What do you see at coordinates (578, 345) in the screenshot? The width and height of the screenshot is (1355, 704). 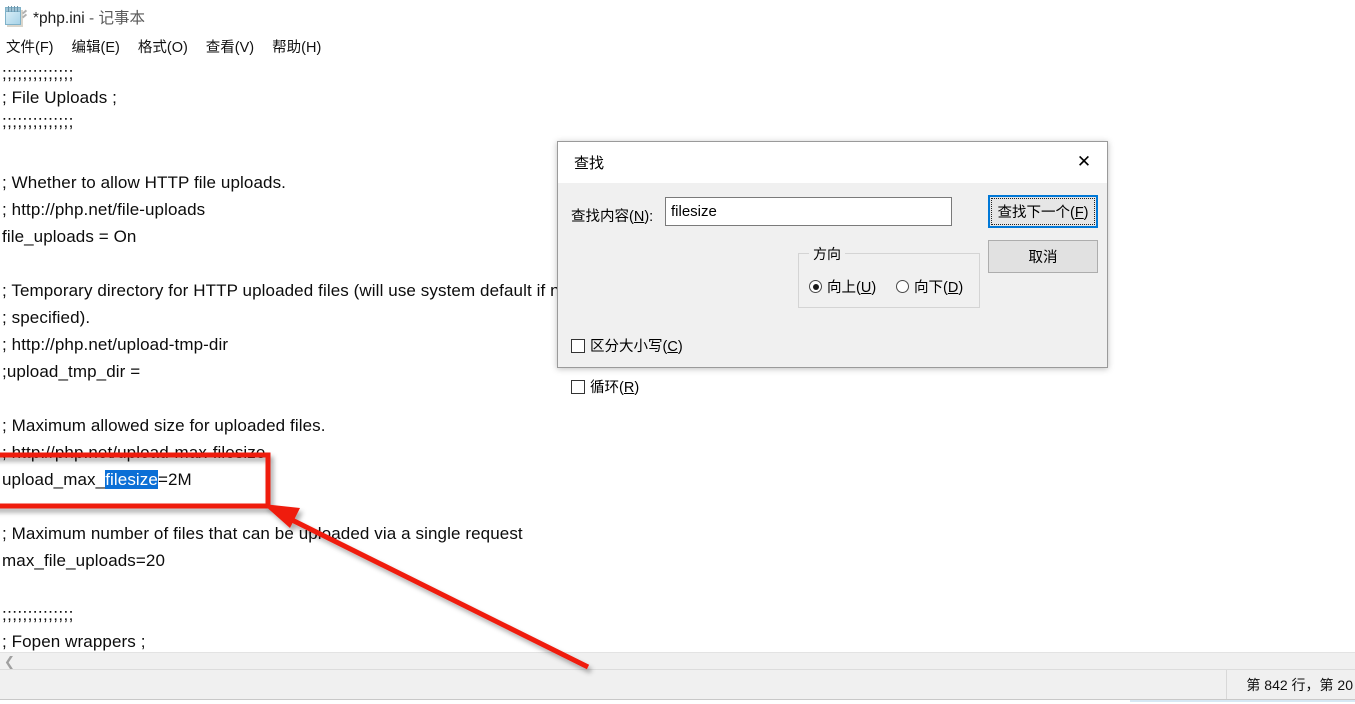 I see `match-case-checkbox-box` at bounding box center [578, 345].